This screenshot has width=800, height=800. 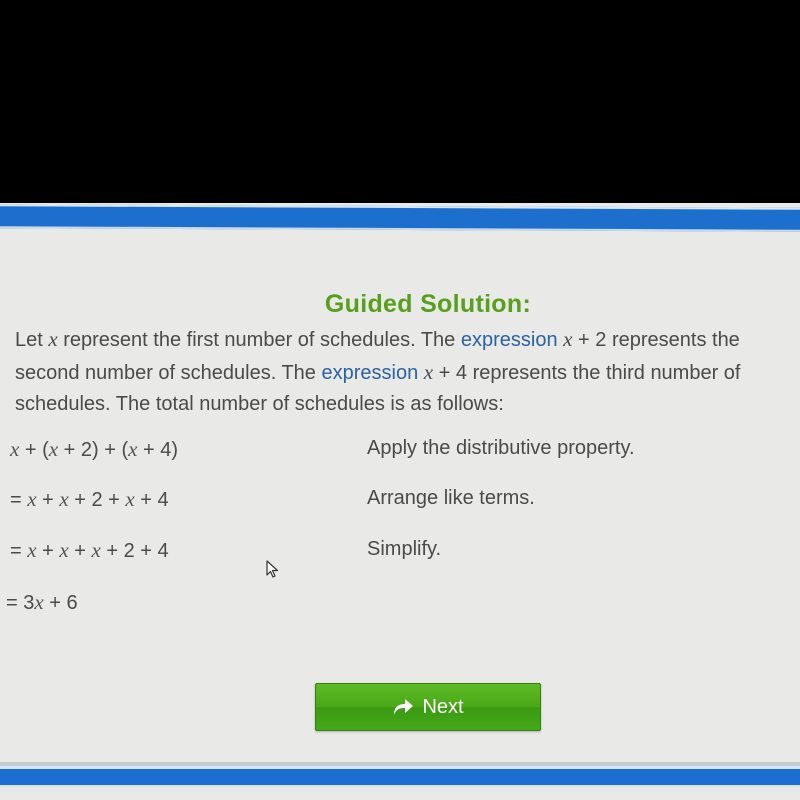 I want to click on step-expression: = 3x + 6, so click(x=42, y=602).